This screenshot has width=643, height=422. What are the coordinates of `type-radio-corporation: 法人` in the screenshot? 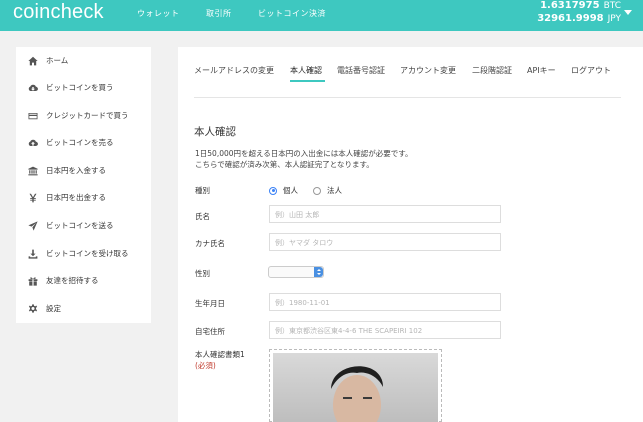 It's located at (327, 190).